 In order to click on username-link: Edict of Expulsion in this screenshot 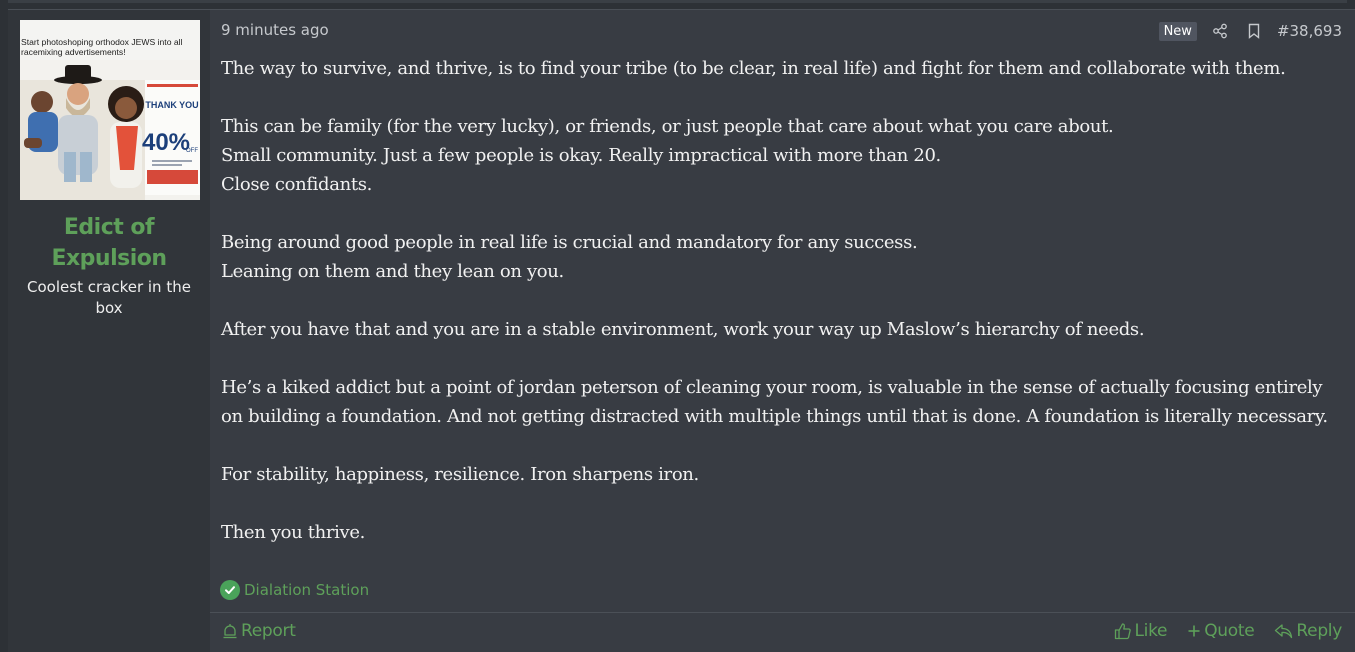, I will do `click(109, 243)`.